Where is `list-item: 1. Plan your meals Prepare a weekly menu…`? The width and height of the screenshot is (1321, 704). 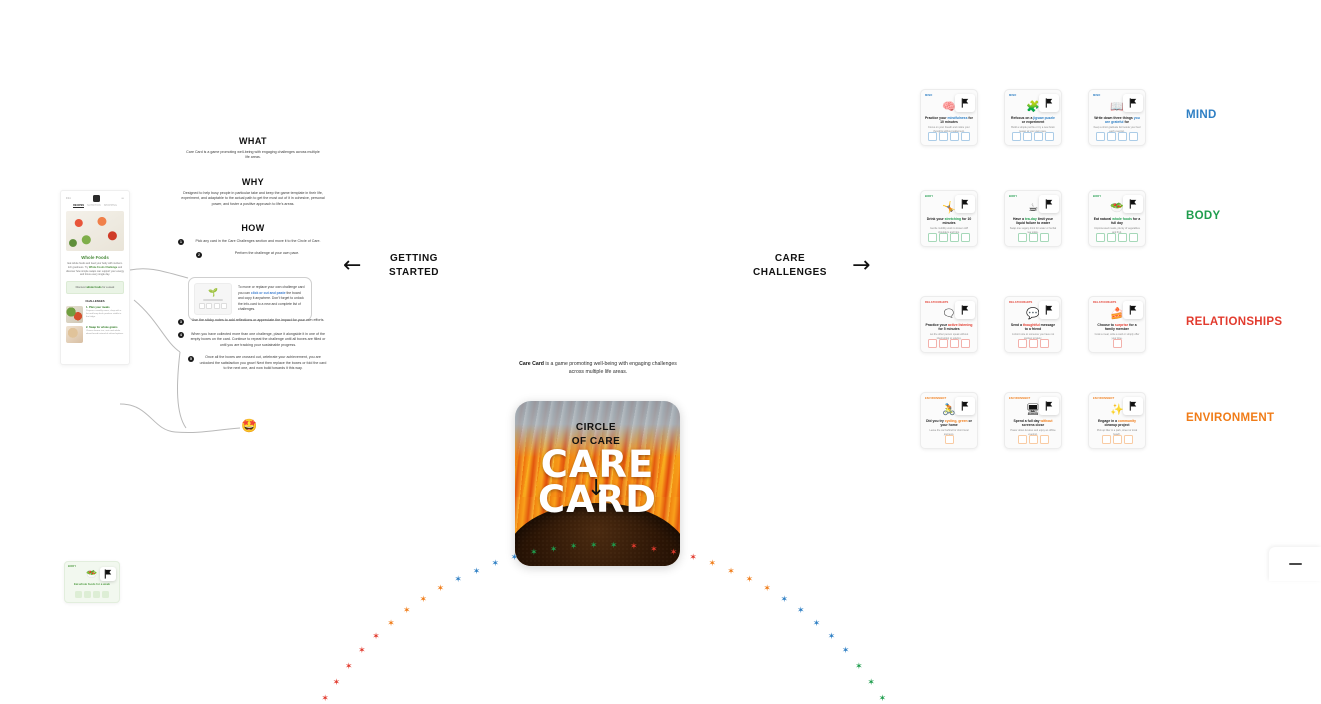 list-item: 1. Plan your meals Prepare a weekly menu… is located at coordinates (95, 314).